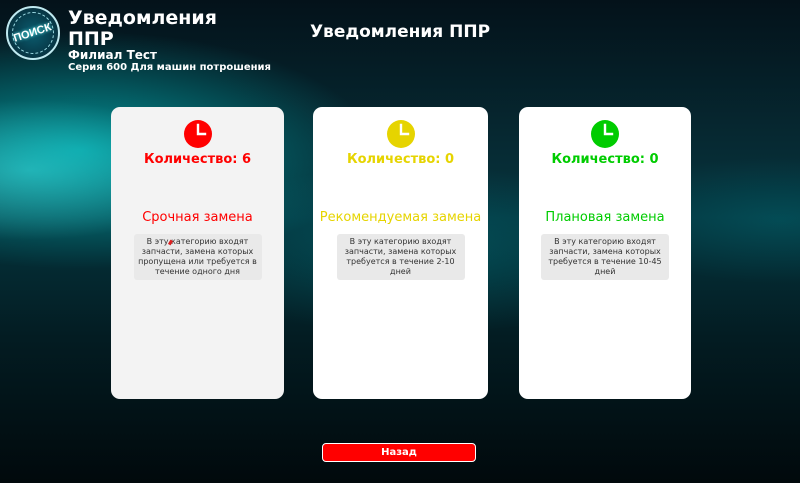 Image resolution: width=800 pixels, height=483 pixels. Describe the element at coordinates (400, 32) in the screenshot. I see `page-title: Уведомления ППР` at that location.